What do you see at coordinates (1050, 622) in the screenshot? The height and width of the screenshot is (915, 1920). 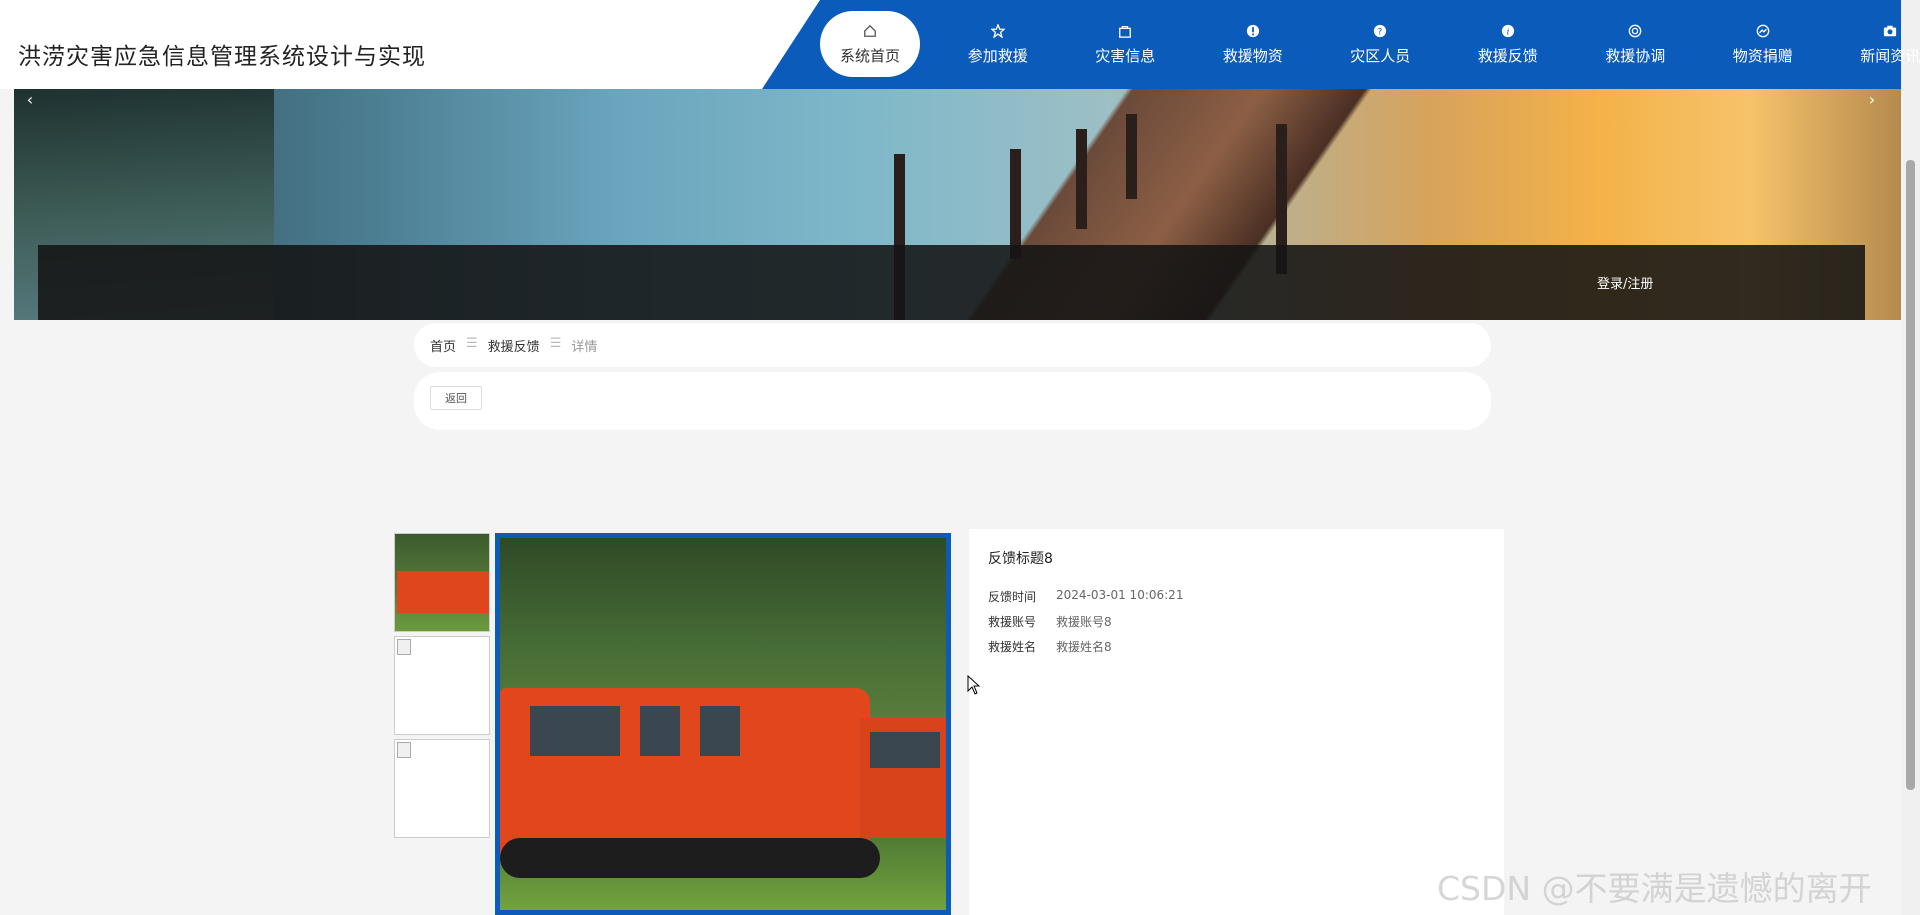 I see `detail-field-account: 救援账号 救援账号8` at bounding box center [1050, 622].